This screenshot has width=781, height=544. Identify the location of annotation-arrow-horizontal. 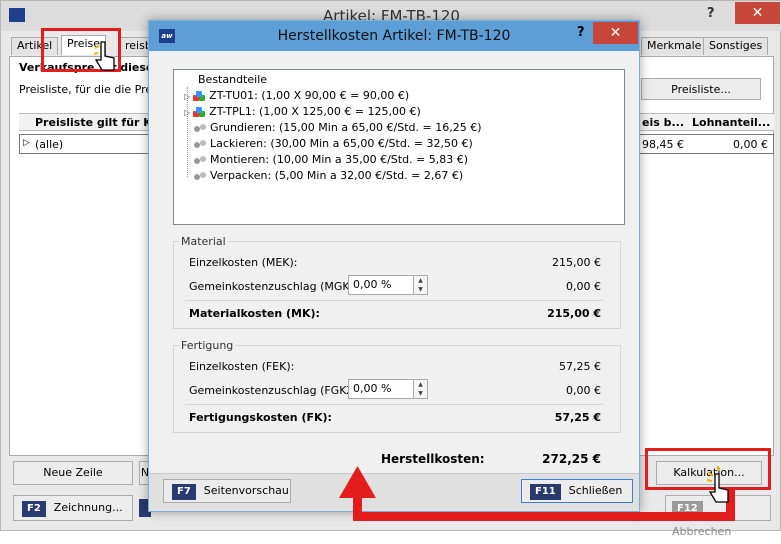
(544, 516).